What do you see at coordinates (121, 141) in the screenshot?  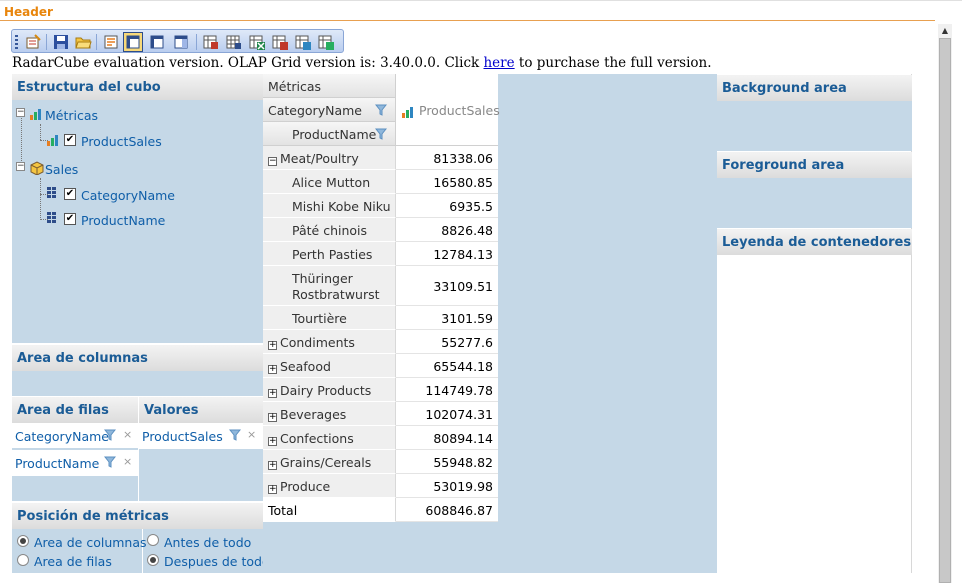 I see `tree-label-productsales: ProductSales` at bounding box center [121, 141].